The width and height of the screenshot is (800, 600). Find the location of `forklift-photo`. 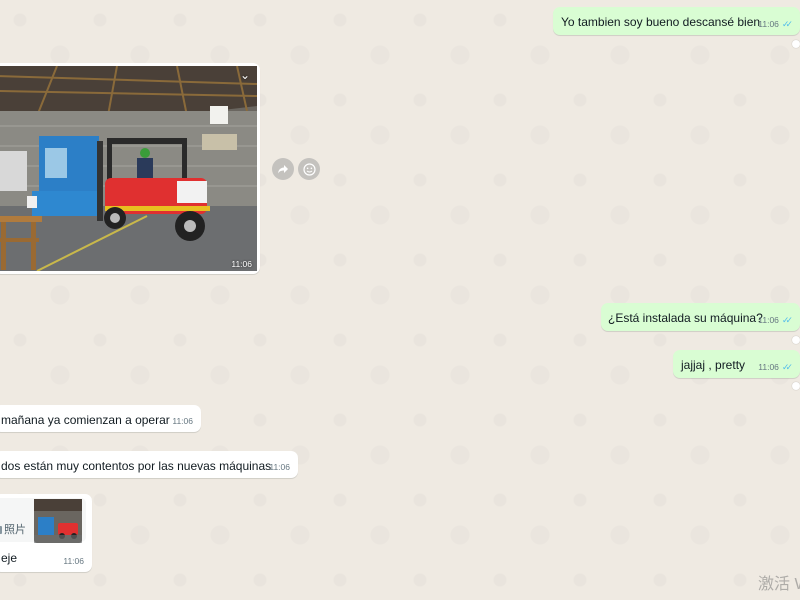

forklift-photo is located at coordinates (128, 168).